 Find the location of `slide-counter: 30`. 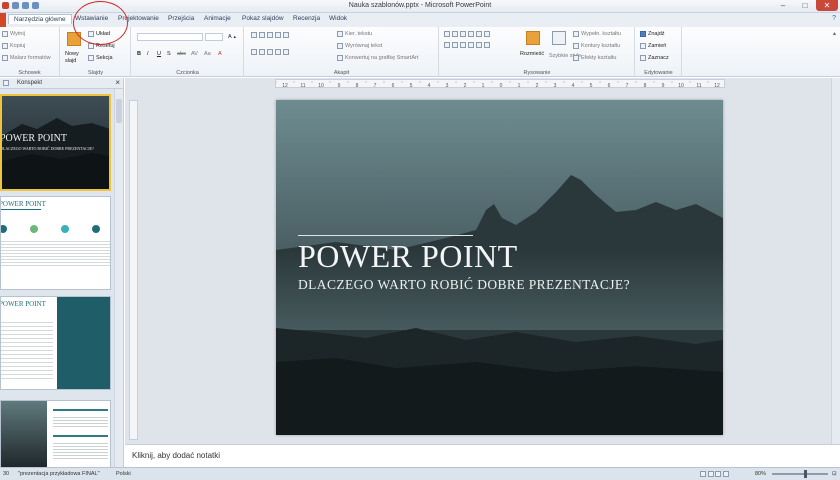

slide-counter: 30 is located at coordinates (6, 474).